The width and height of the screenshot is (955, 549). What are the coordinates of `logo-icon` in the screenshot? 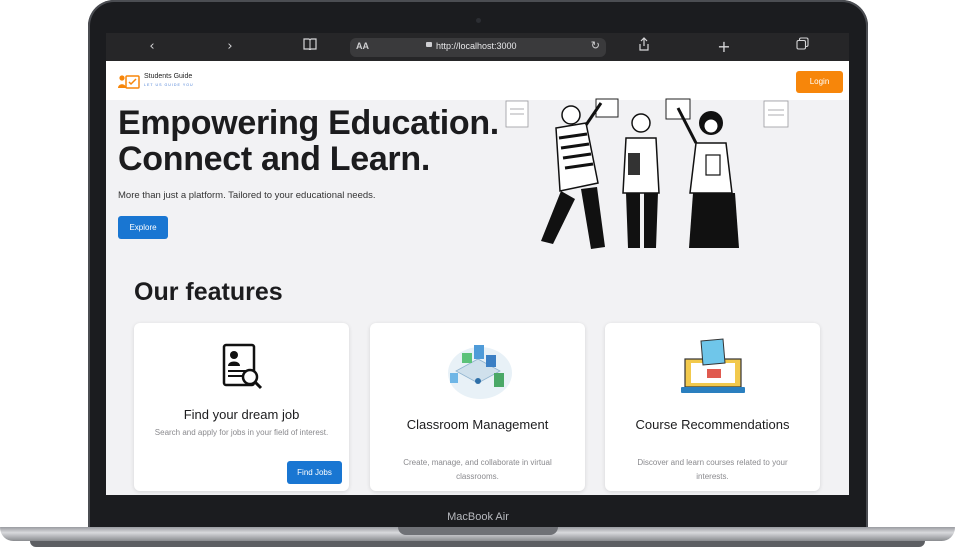 It's located at (129, 82).